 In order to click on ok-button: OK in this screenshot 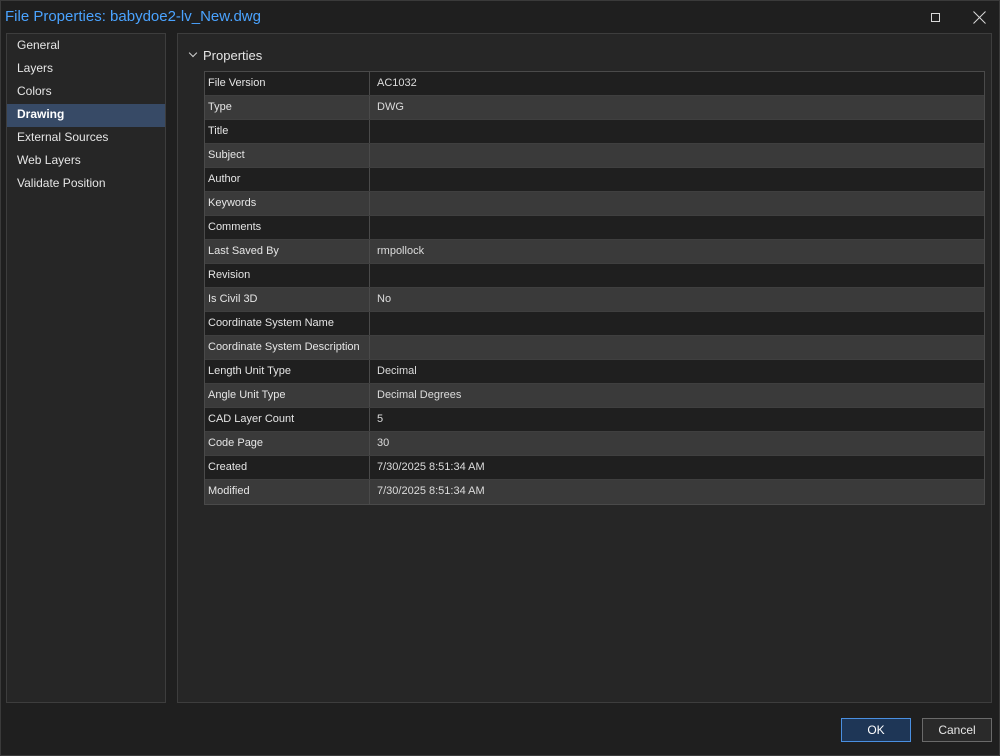, I will do `click(876, 730)`.